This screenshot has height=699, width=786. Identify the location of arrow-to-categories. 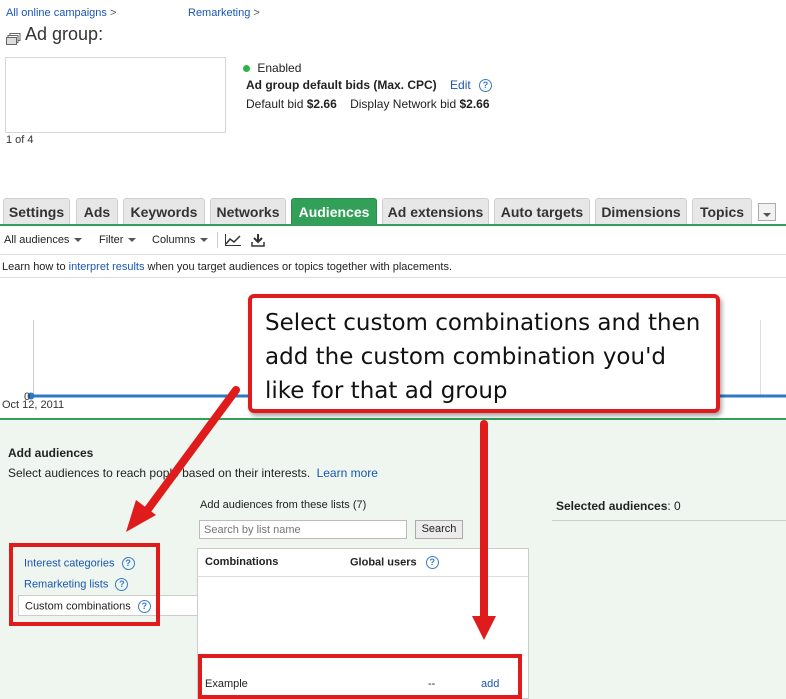
(183, 459).